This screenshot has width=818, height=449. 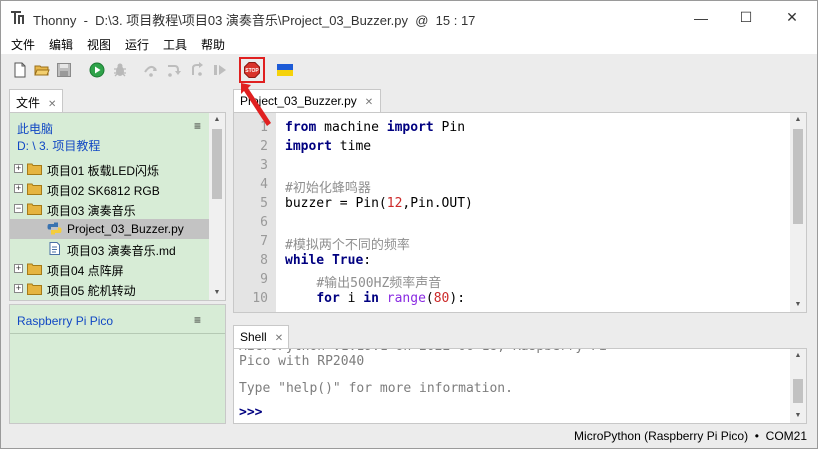 What do you see at coordinates (409, 436) in the screenshot?
I see `status-bar: MicroPython (Raspberry Pi Pico) • COM21` at bounding box center [409, 436].